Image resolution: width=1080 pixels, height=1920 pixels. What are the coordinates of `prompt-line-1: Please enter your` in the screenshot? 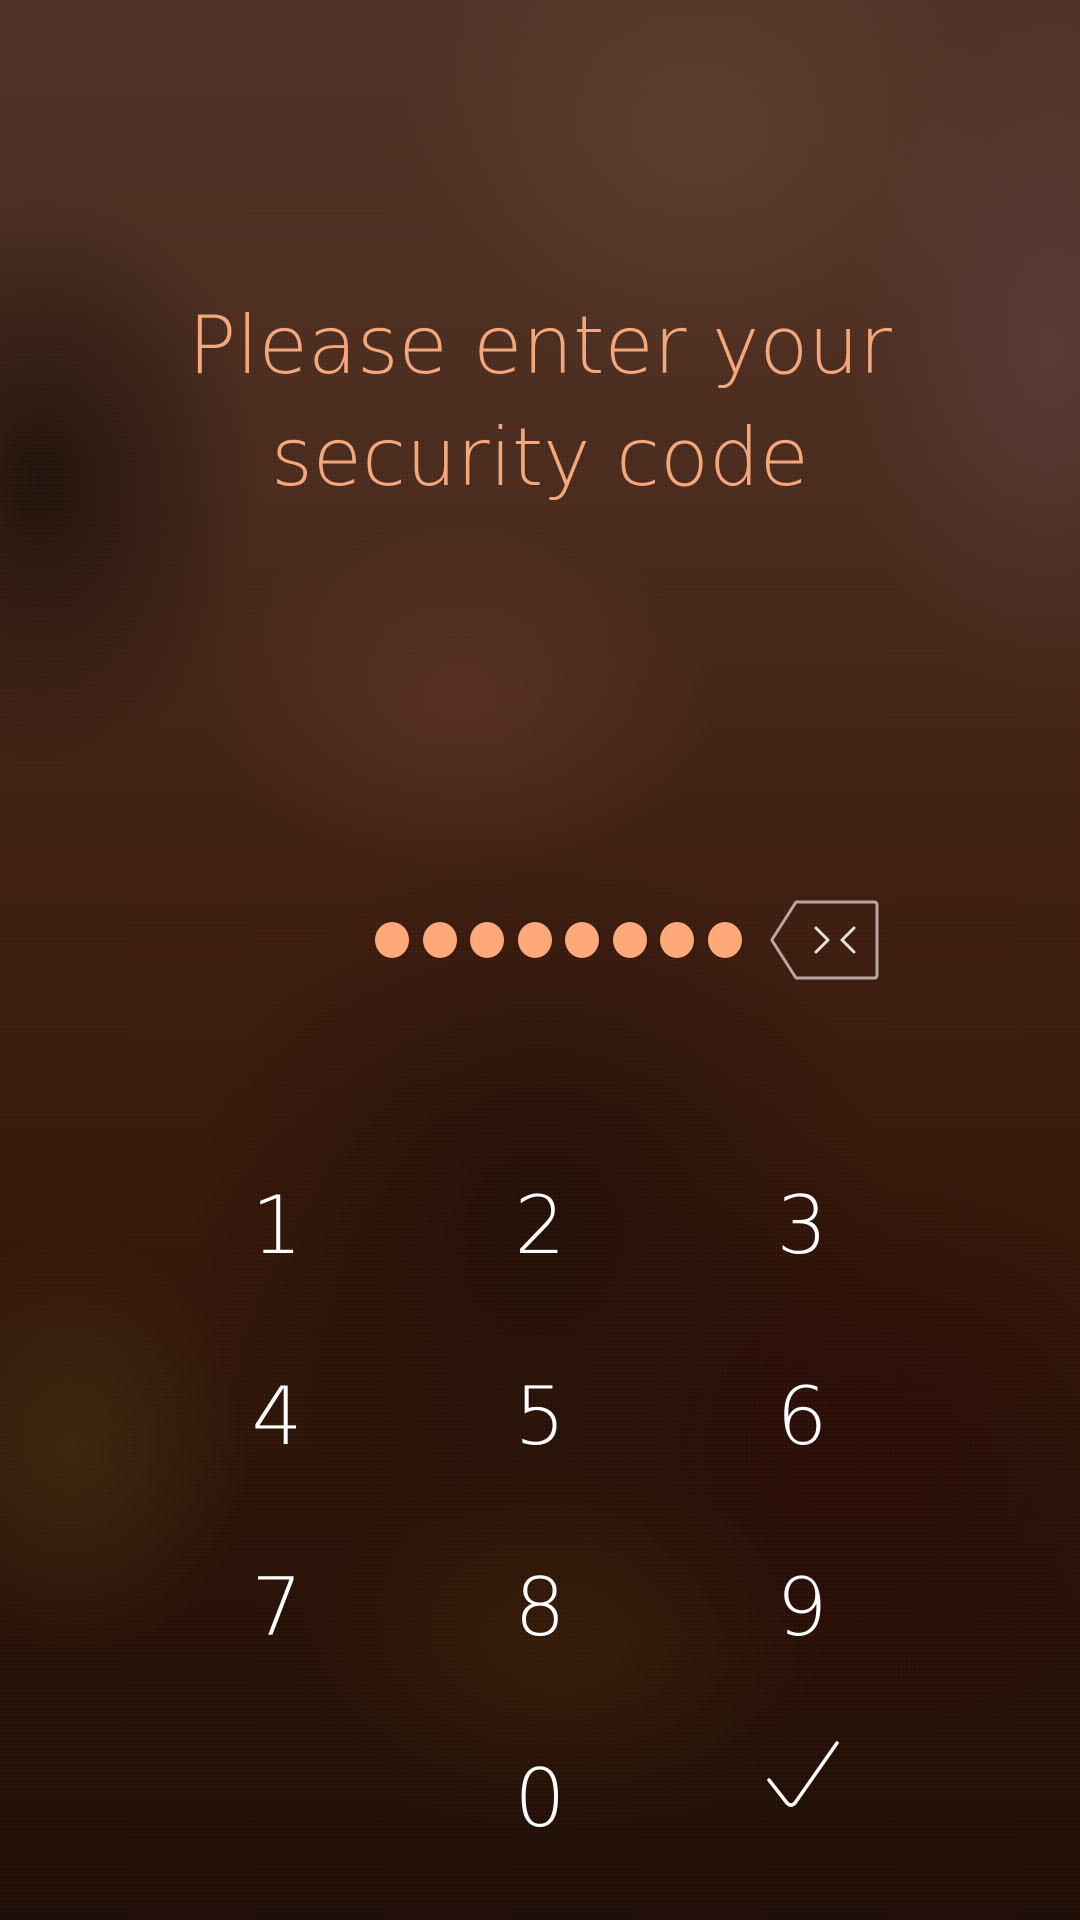 It's located at (540, 345).